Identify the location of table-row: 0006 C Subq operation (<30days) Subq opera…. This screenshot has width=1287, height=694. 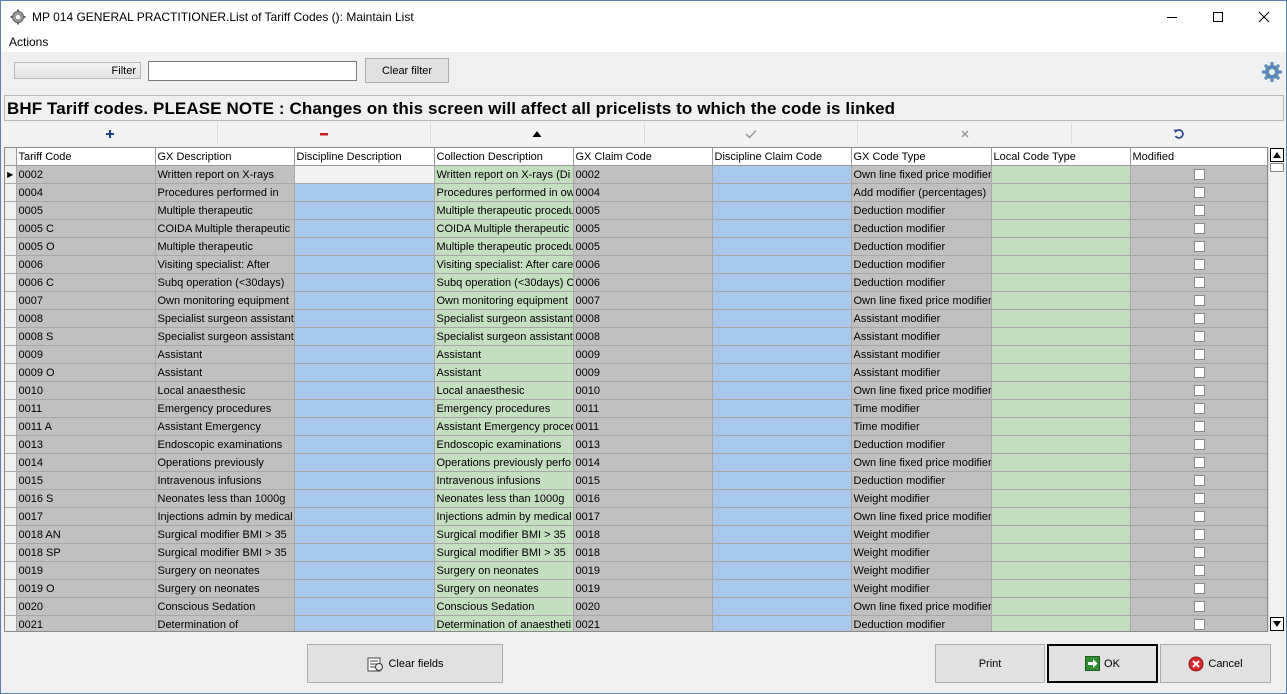
(636, 282).